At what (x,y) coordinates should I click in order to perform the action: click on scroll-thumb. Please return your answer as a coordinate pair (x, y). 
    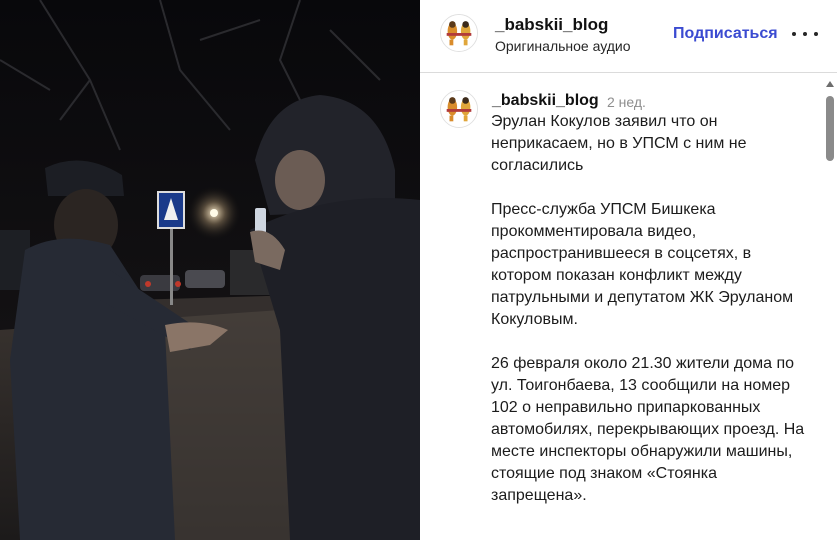
    Looking at the image, I should click on (830, 128).